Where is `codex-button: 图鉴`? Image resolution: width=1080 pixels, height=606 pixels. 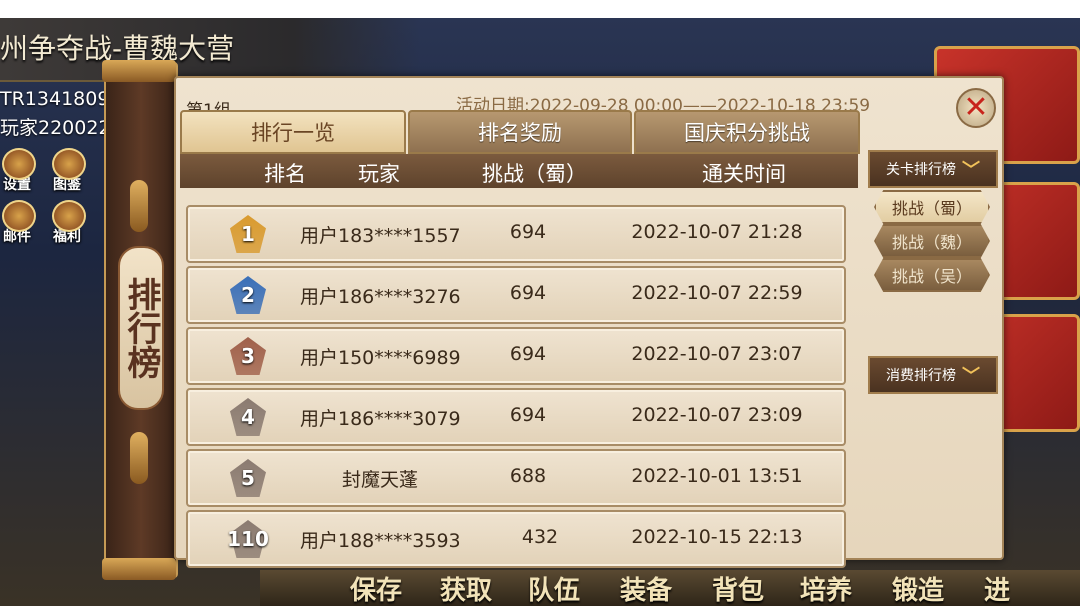 codex-button: 图鉴 is located at coordinates (67, 171).